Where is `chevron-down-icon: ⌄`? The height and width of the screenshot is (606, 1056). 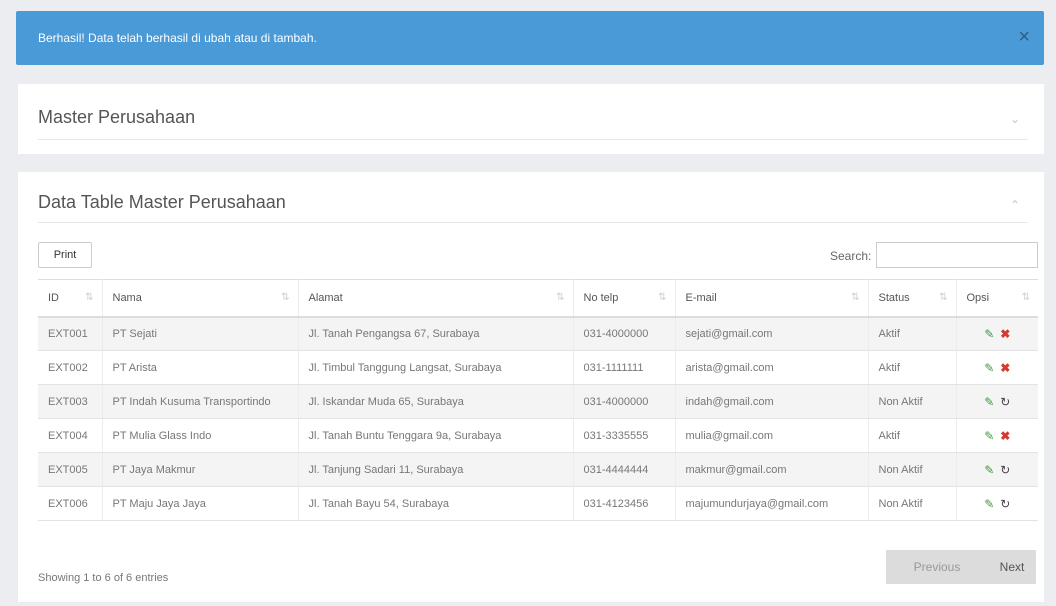
chevron-down-icon: ⌄ is located at coordinates (1015, 119).